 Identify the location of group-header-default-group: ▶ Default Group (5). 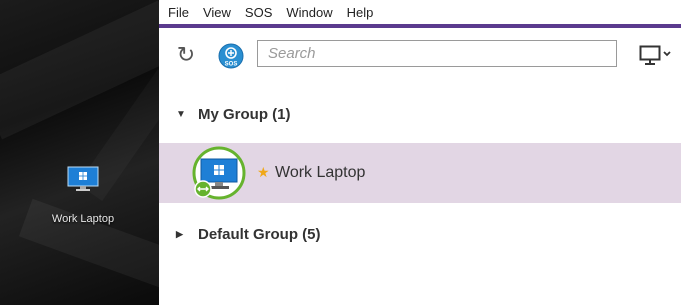
(420, 234).